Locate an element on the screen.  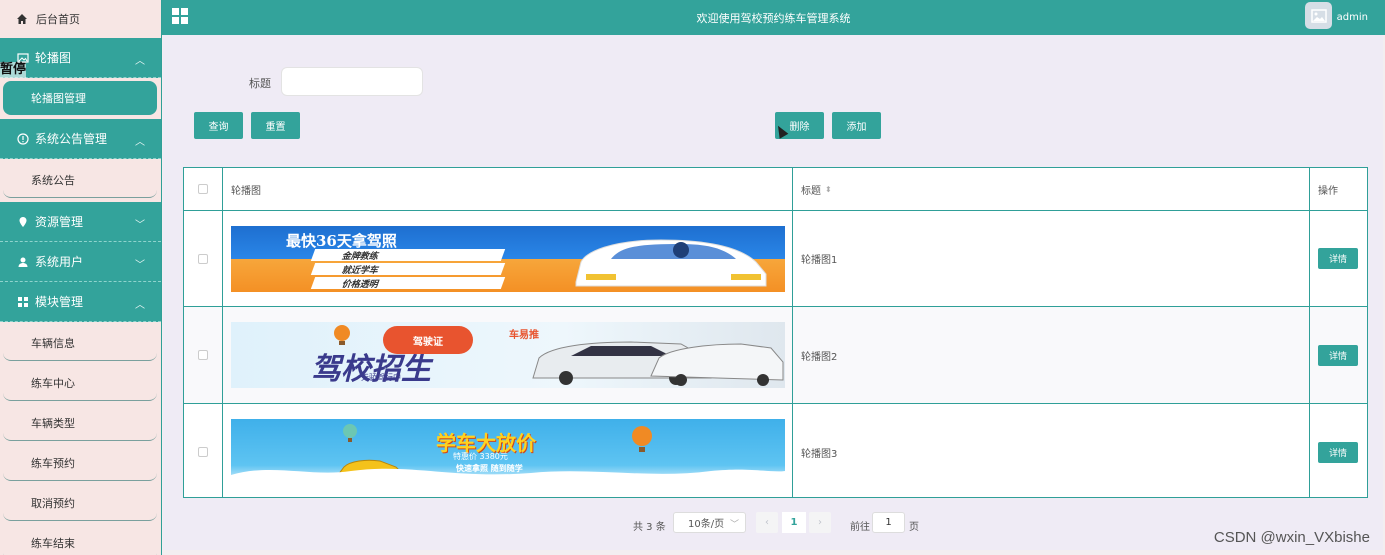
sidebar-group-label: 模块管理 is located at coordinates (59, 302).